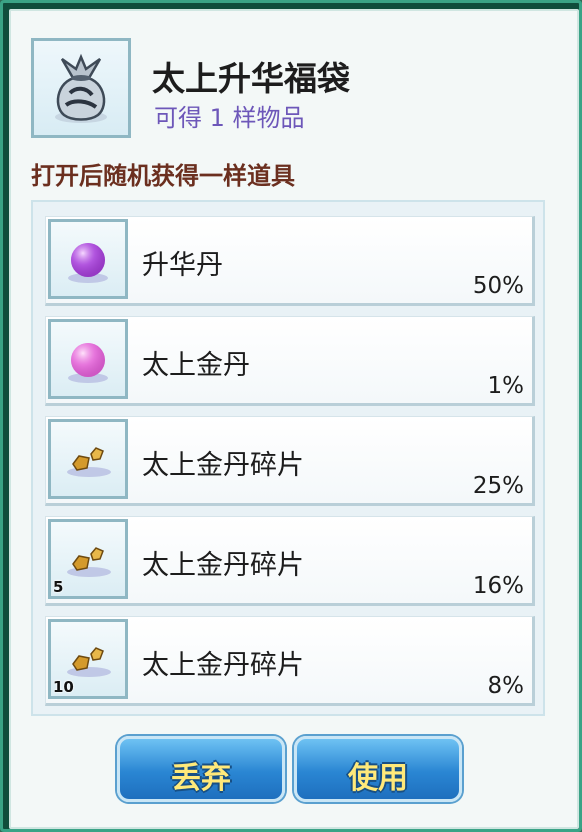 The width and height of the screenshot is (582, 832). I want to click on list-item: 5 太上金丹碎片 16%, so click(290, 561).